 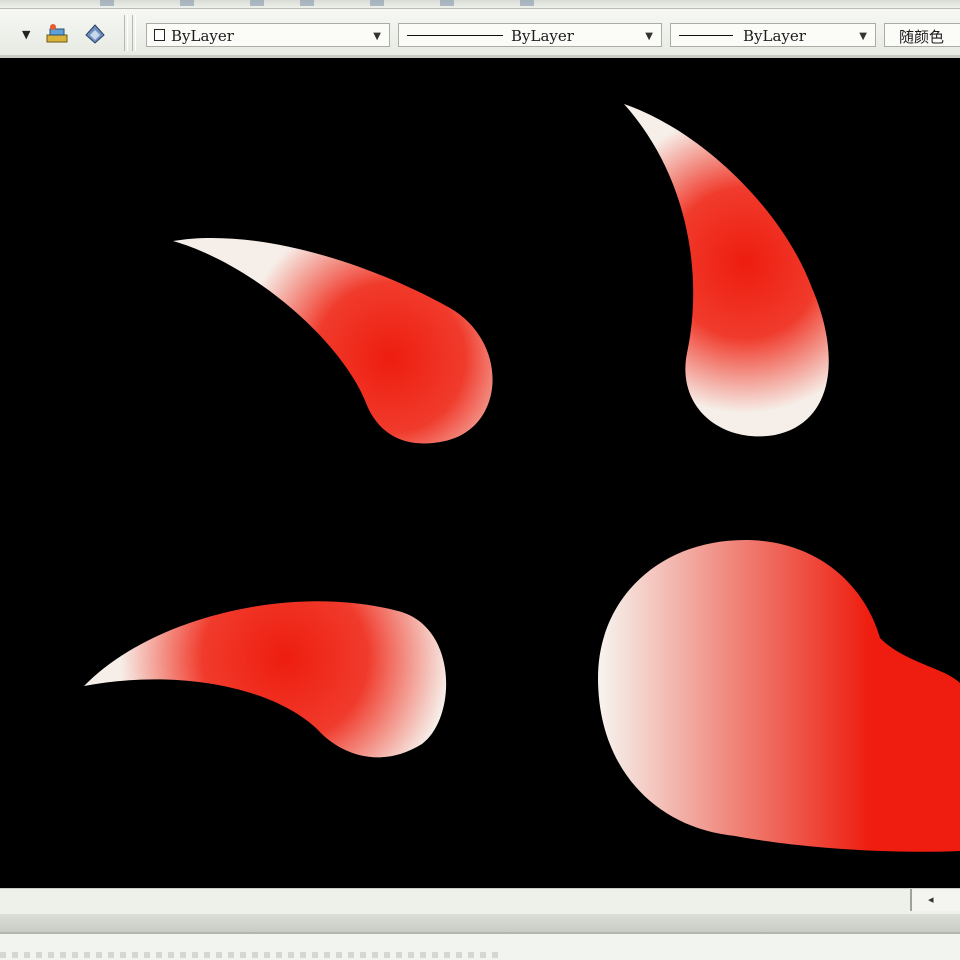 I want to click on layer-previous-icon, so click(x=95, y=34).